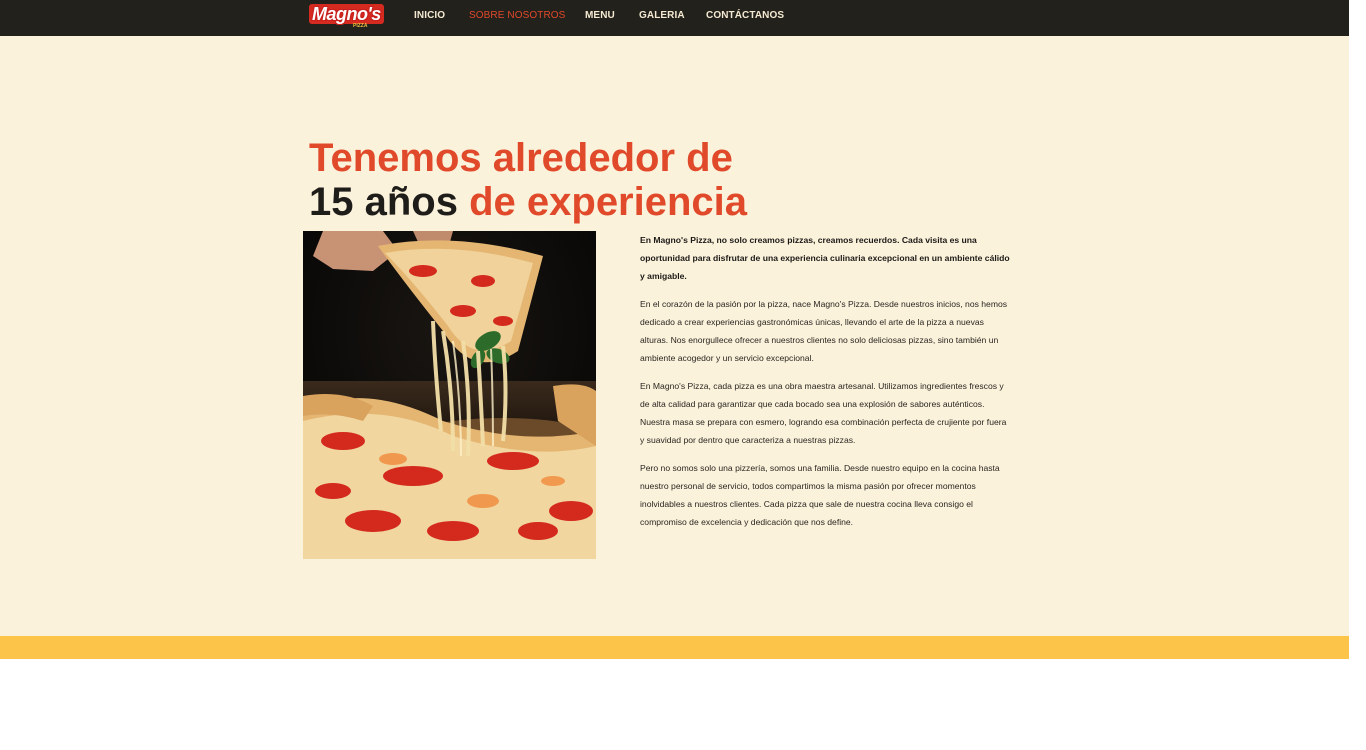 This screenshot has height=750, width=1366. Describe the element at coordinates (360, 26) in the screenshot. I see `brand-logo-subtext: PIZZA` at that location.